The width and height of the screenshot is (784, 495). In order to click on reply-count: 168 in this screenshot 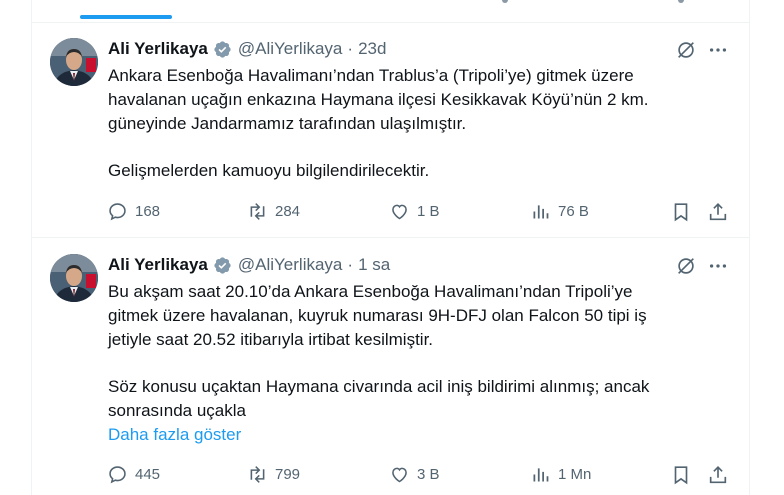, I will do `click(148, 211)`.